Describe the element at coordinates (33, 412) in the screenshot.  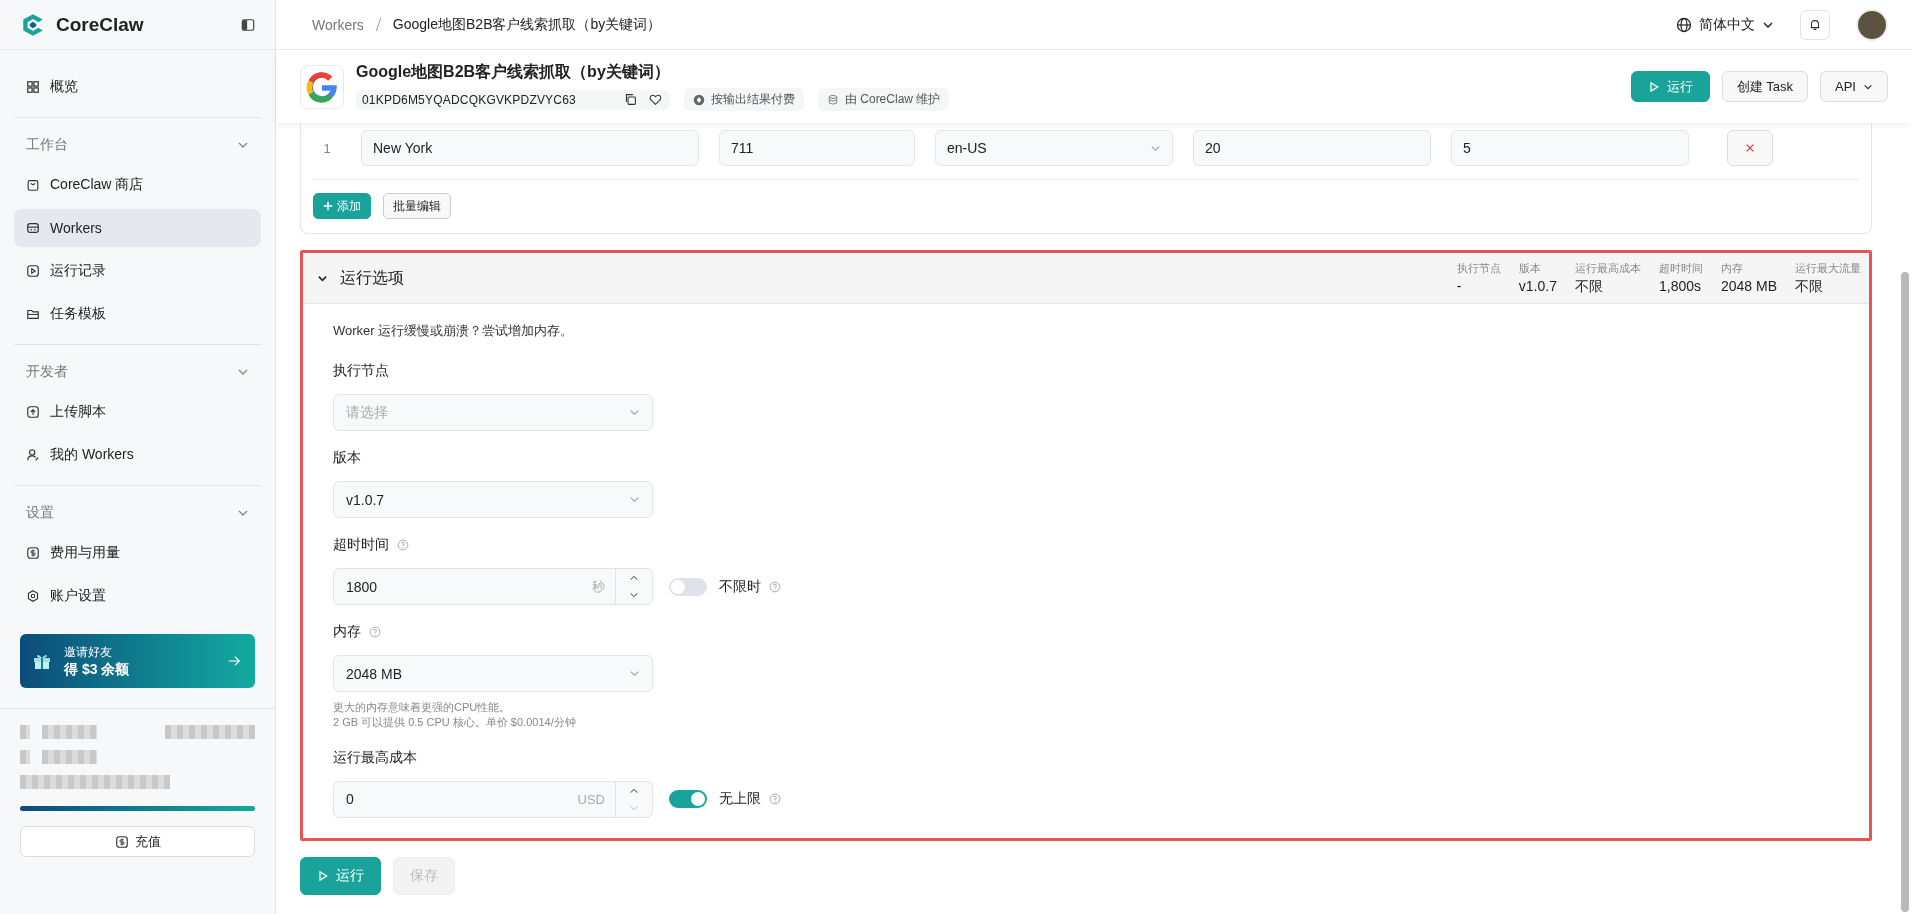
I see `upload-icon` at that location.